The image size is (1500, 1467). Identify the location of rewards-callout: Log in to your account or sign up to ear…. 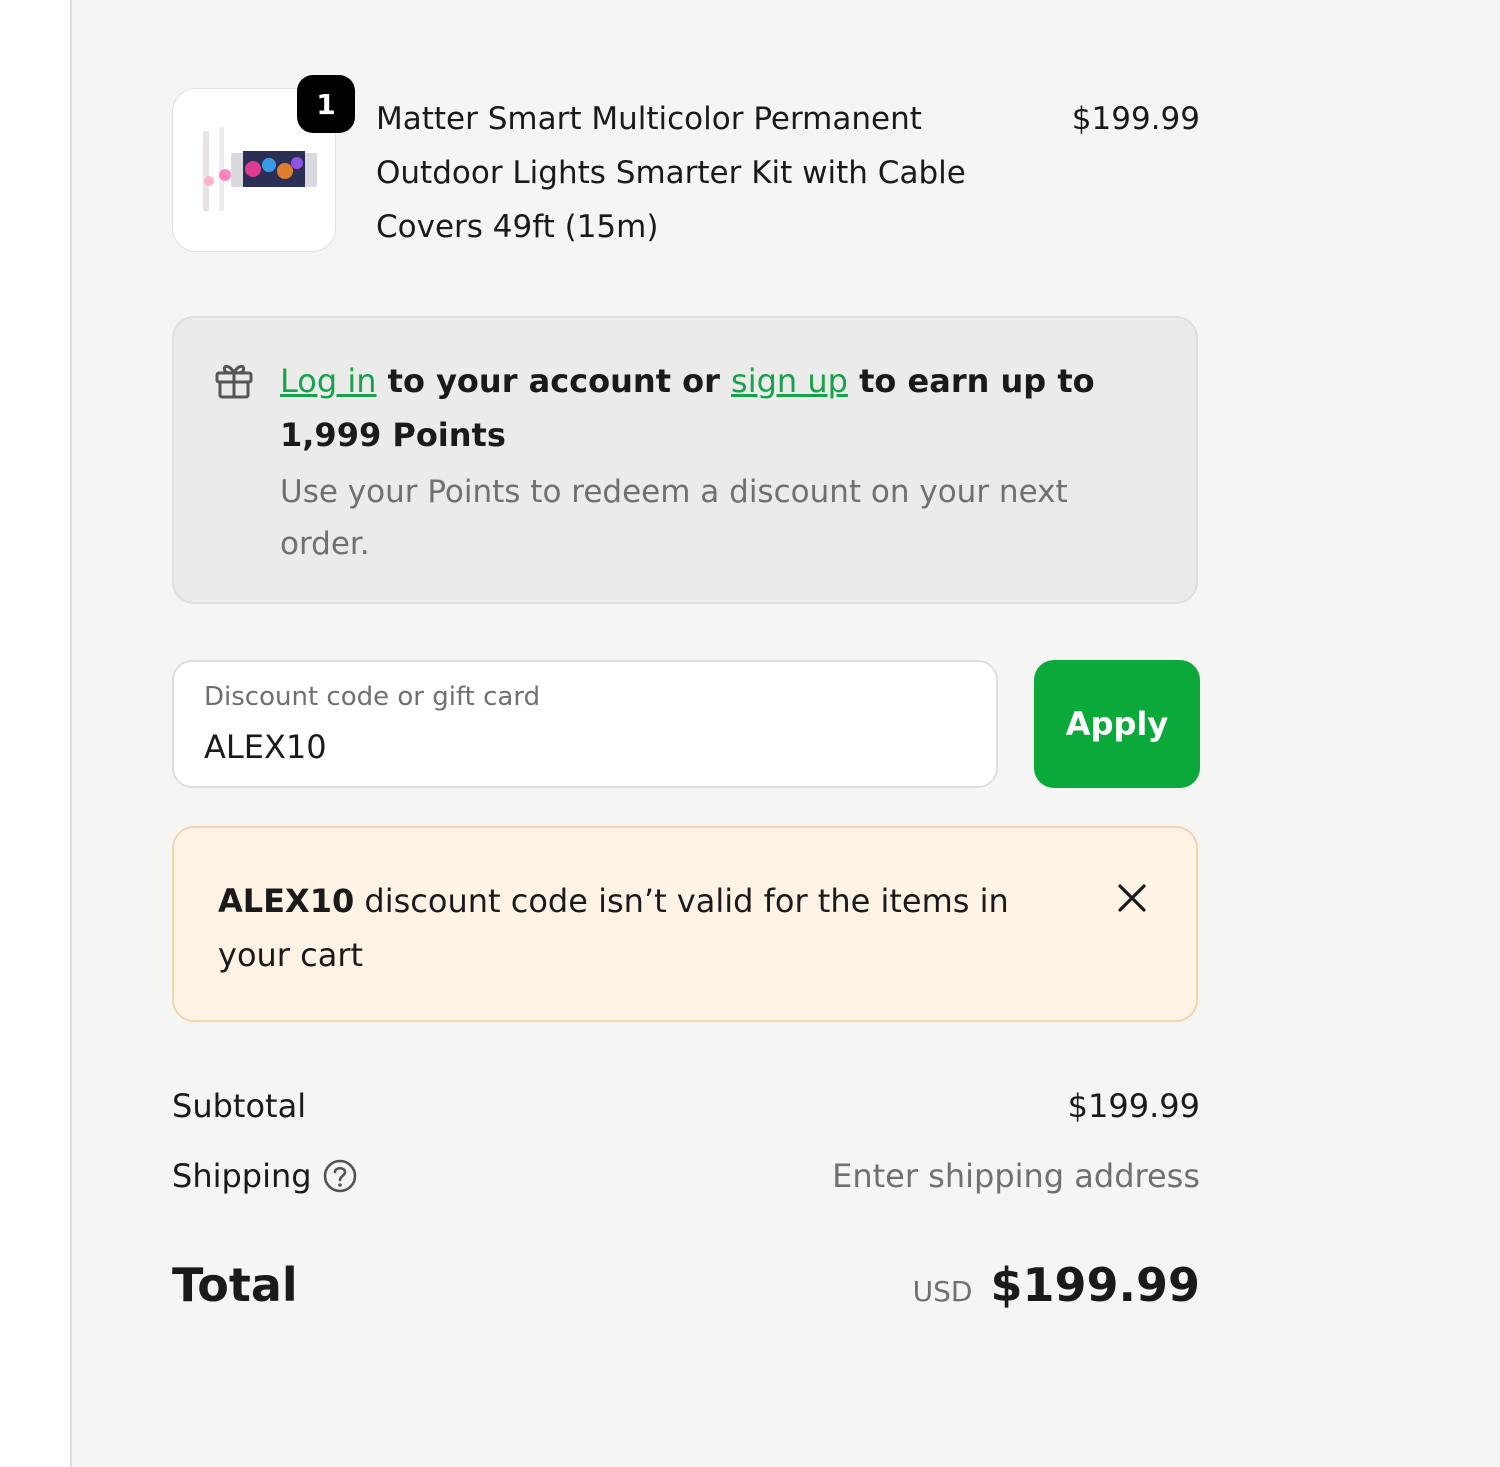
(685, 460).